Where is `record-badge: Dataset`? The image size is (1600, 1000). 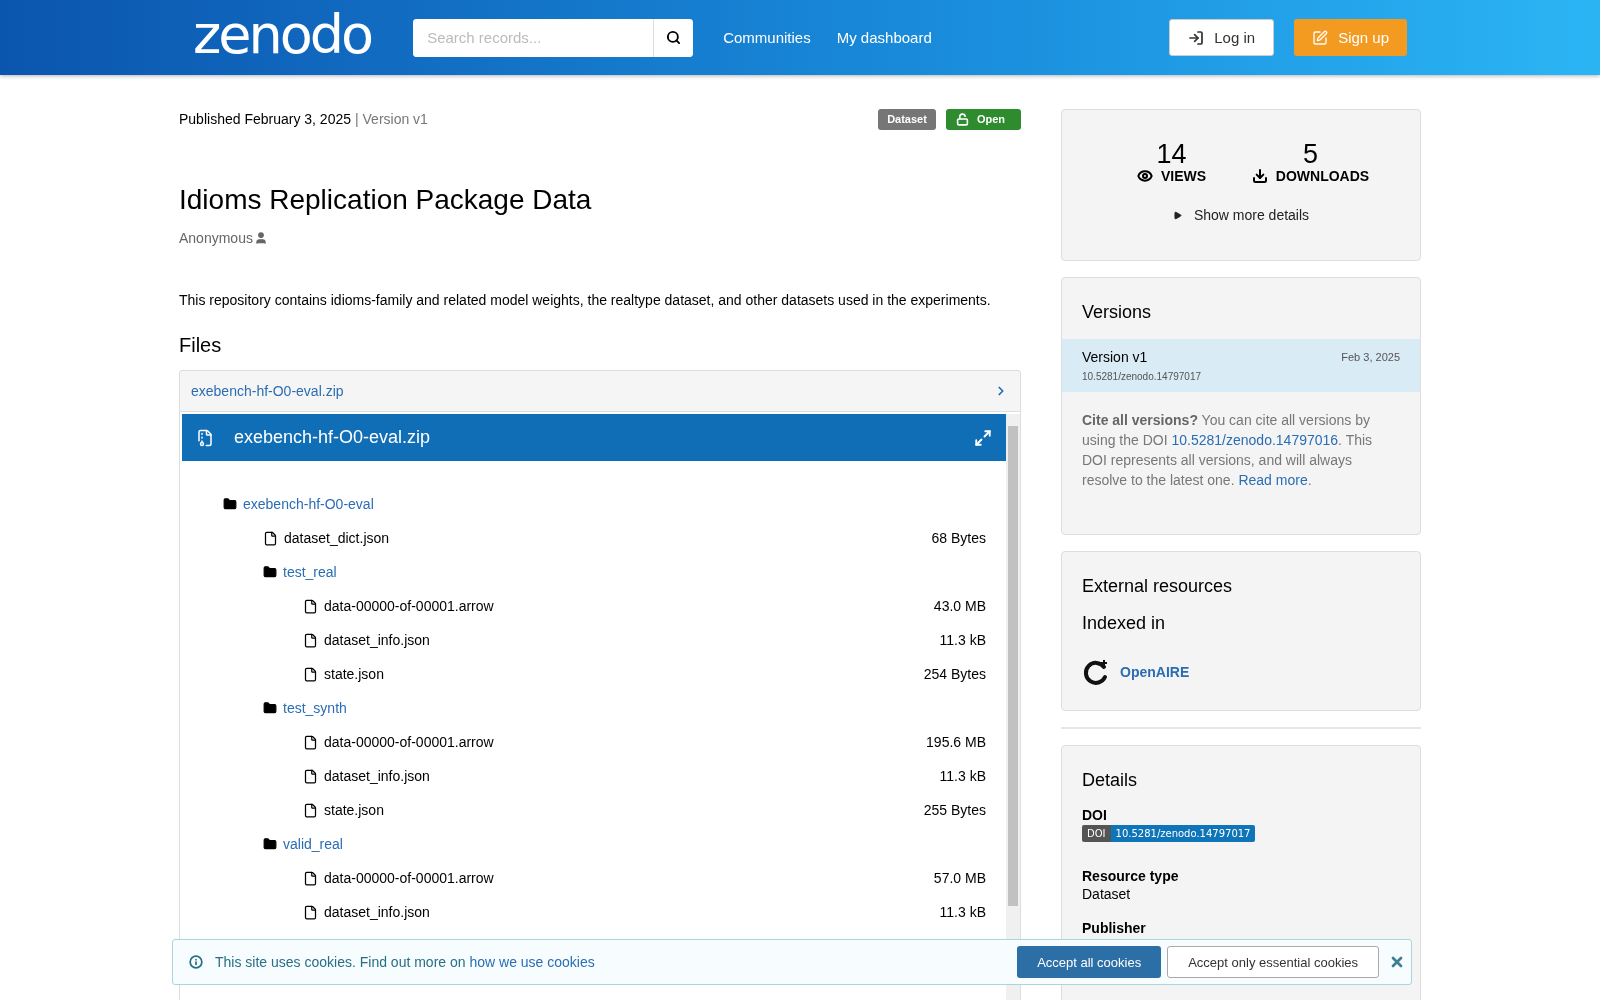
record-badge: Dataset is located at coordinates (907, 119).